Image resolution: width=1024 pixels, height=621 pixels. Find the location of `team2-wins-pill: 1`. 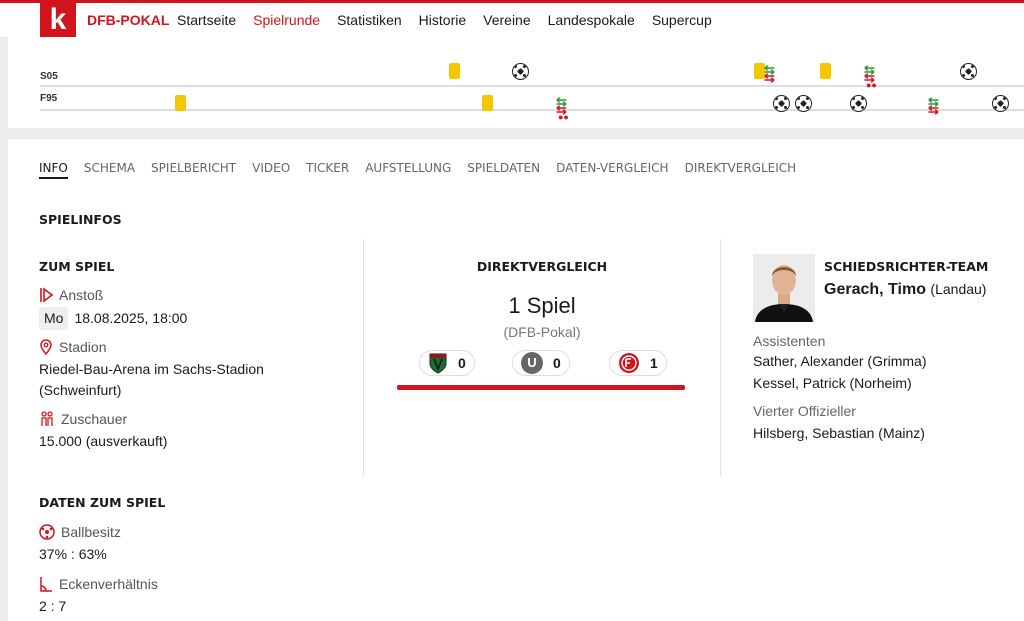

team2-wins-pill: 1 is located at coordinates (638, 363).